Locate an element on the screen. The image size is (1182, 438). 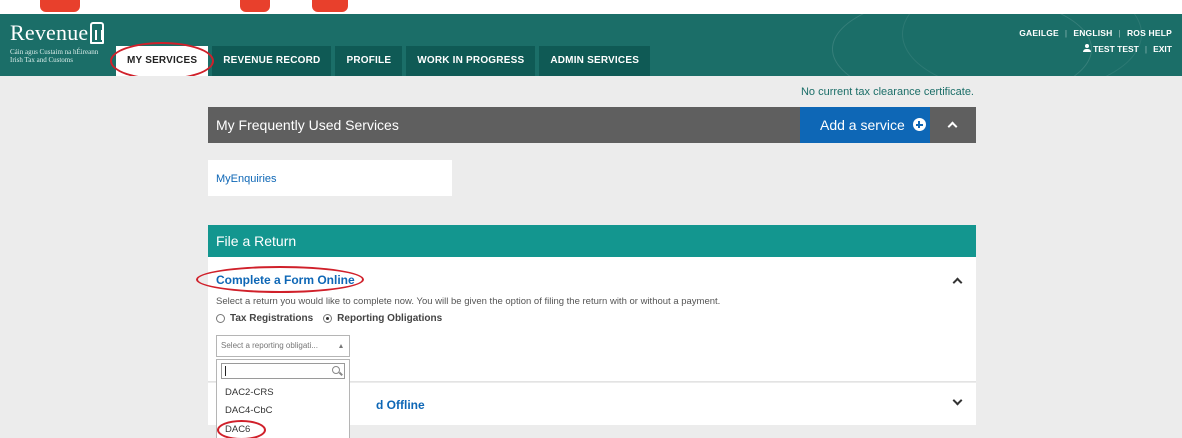
annotation-circle is located at coordinates (241, 429).